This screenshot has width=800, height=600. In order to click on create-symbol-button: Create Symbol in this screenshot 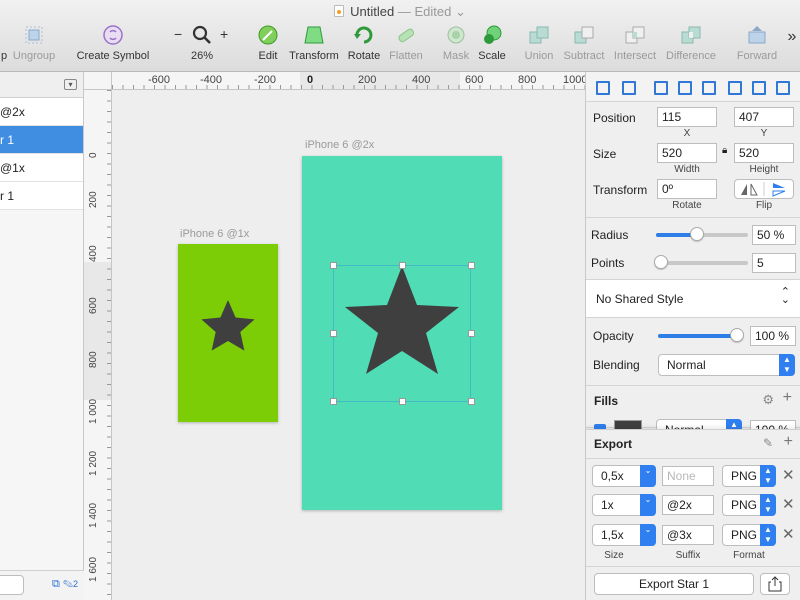, I will do `click(113, 46)`.